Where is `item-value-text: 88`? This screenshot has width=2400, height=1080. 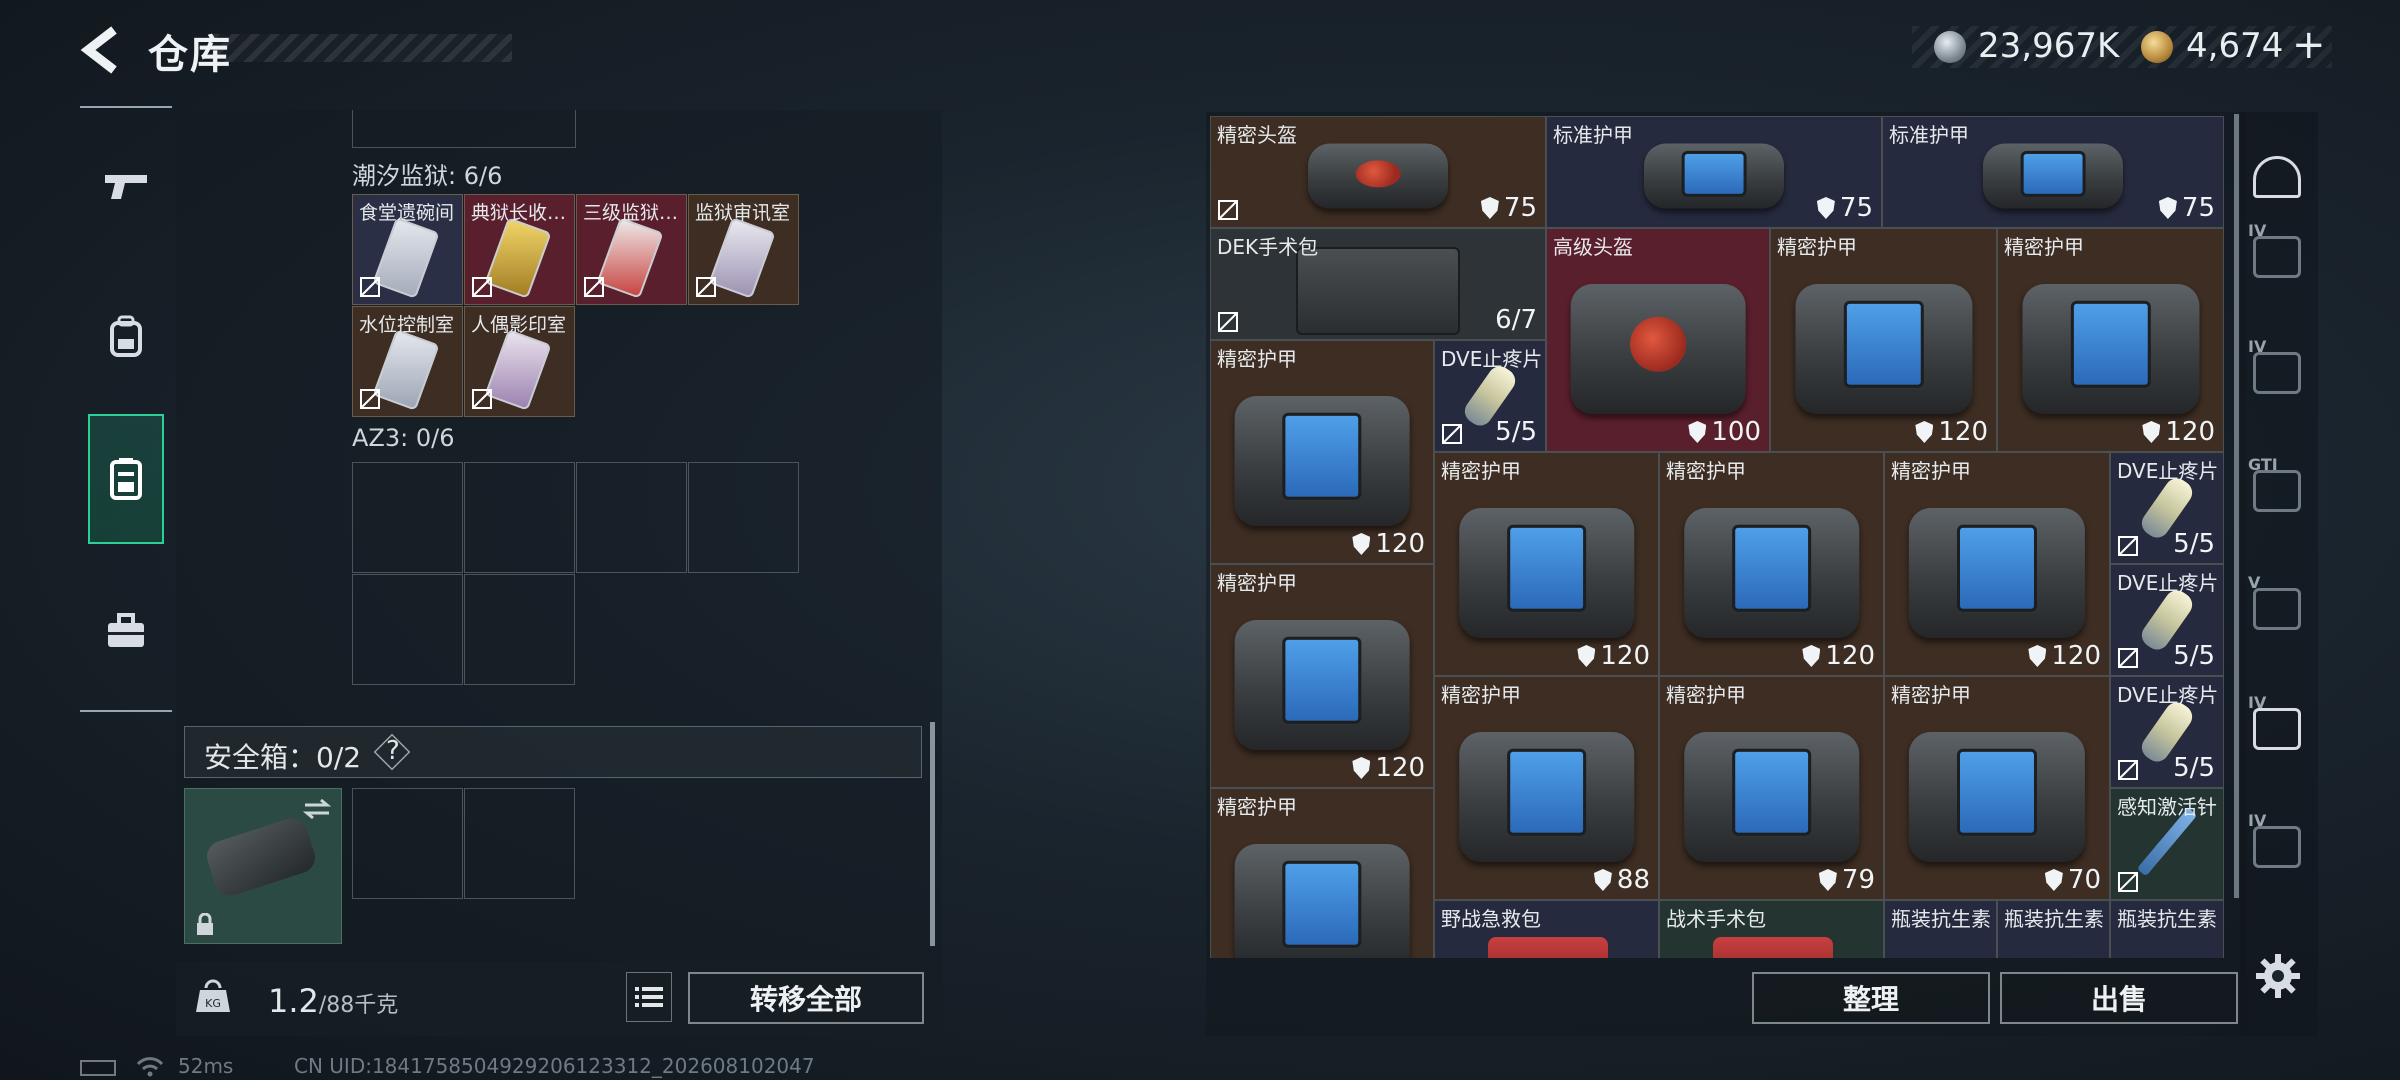 item-value-text: 88 is located at coordinates (1633, 880).